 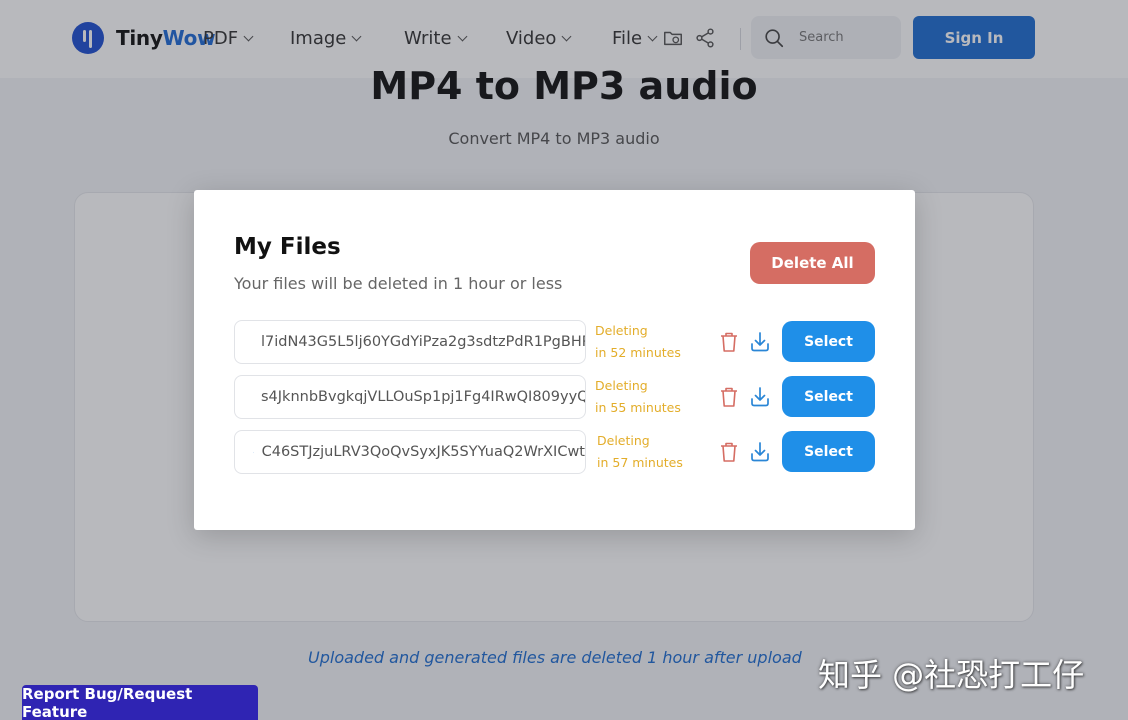 I want to click on deletion-status: Deleting in 55 minutes, so click(x=638, y=396).